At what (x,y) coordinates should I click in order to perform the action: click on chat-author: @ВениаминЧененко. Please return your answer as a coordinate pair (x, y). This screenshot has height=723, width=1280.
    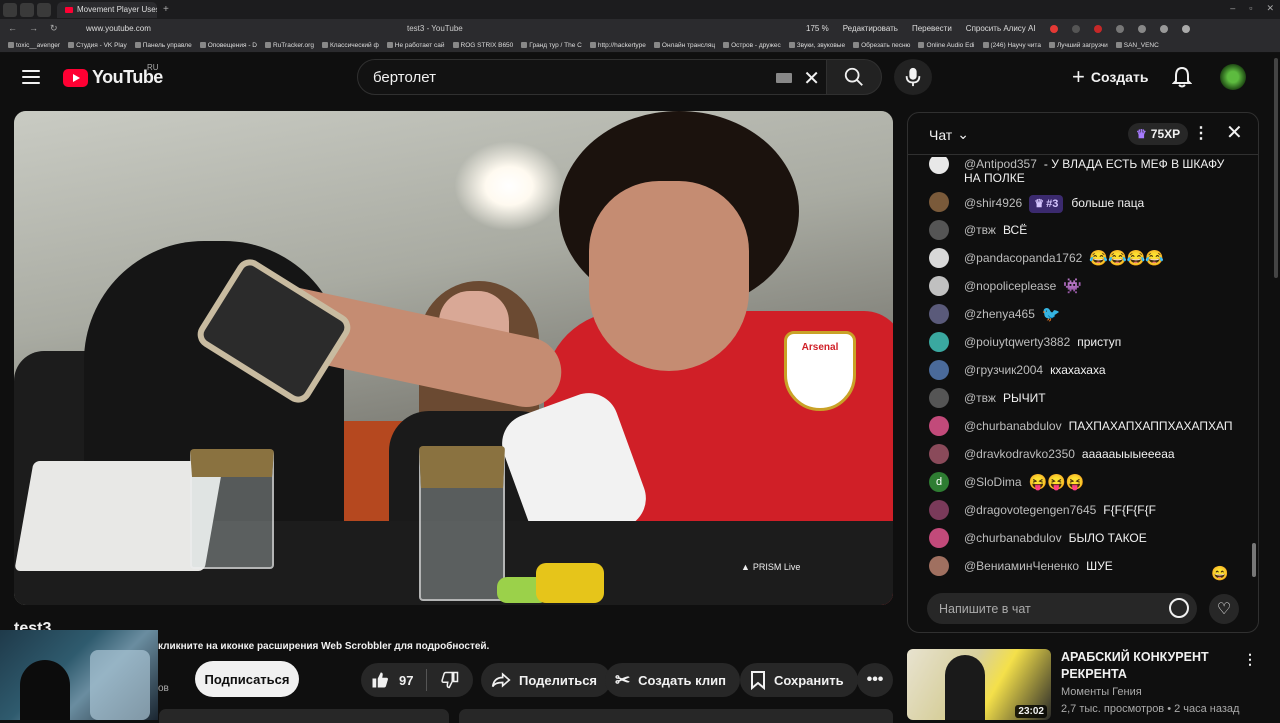
    Looking at the image, I should click on (1021, 566).